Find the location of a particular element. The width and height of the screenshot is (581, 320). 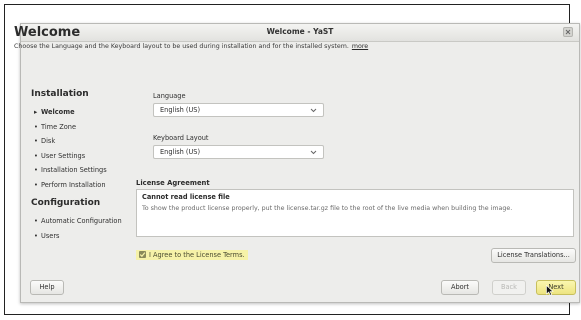

keyboard-layout-select: English (US) is located at coordinates (238, 152).